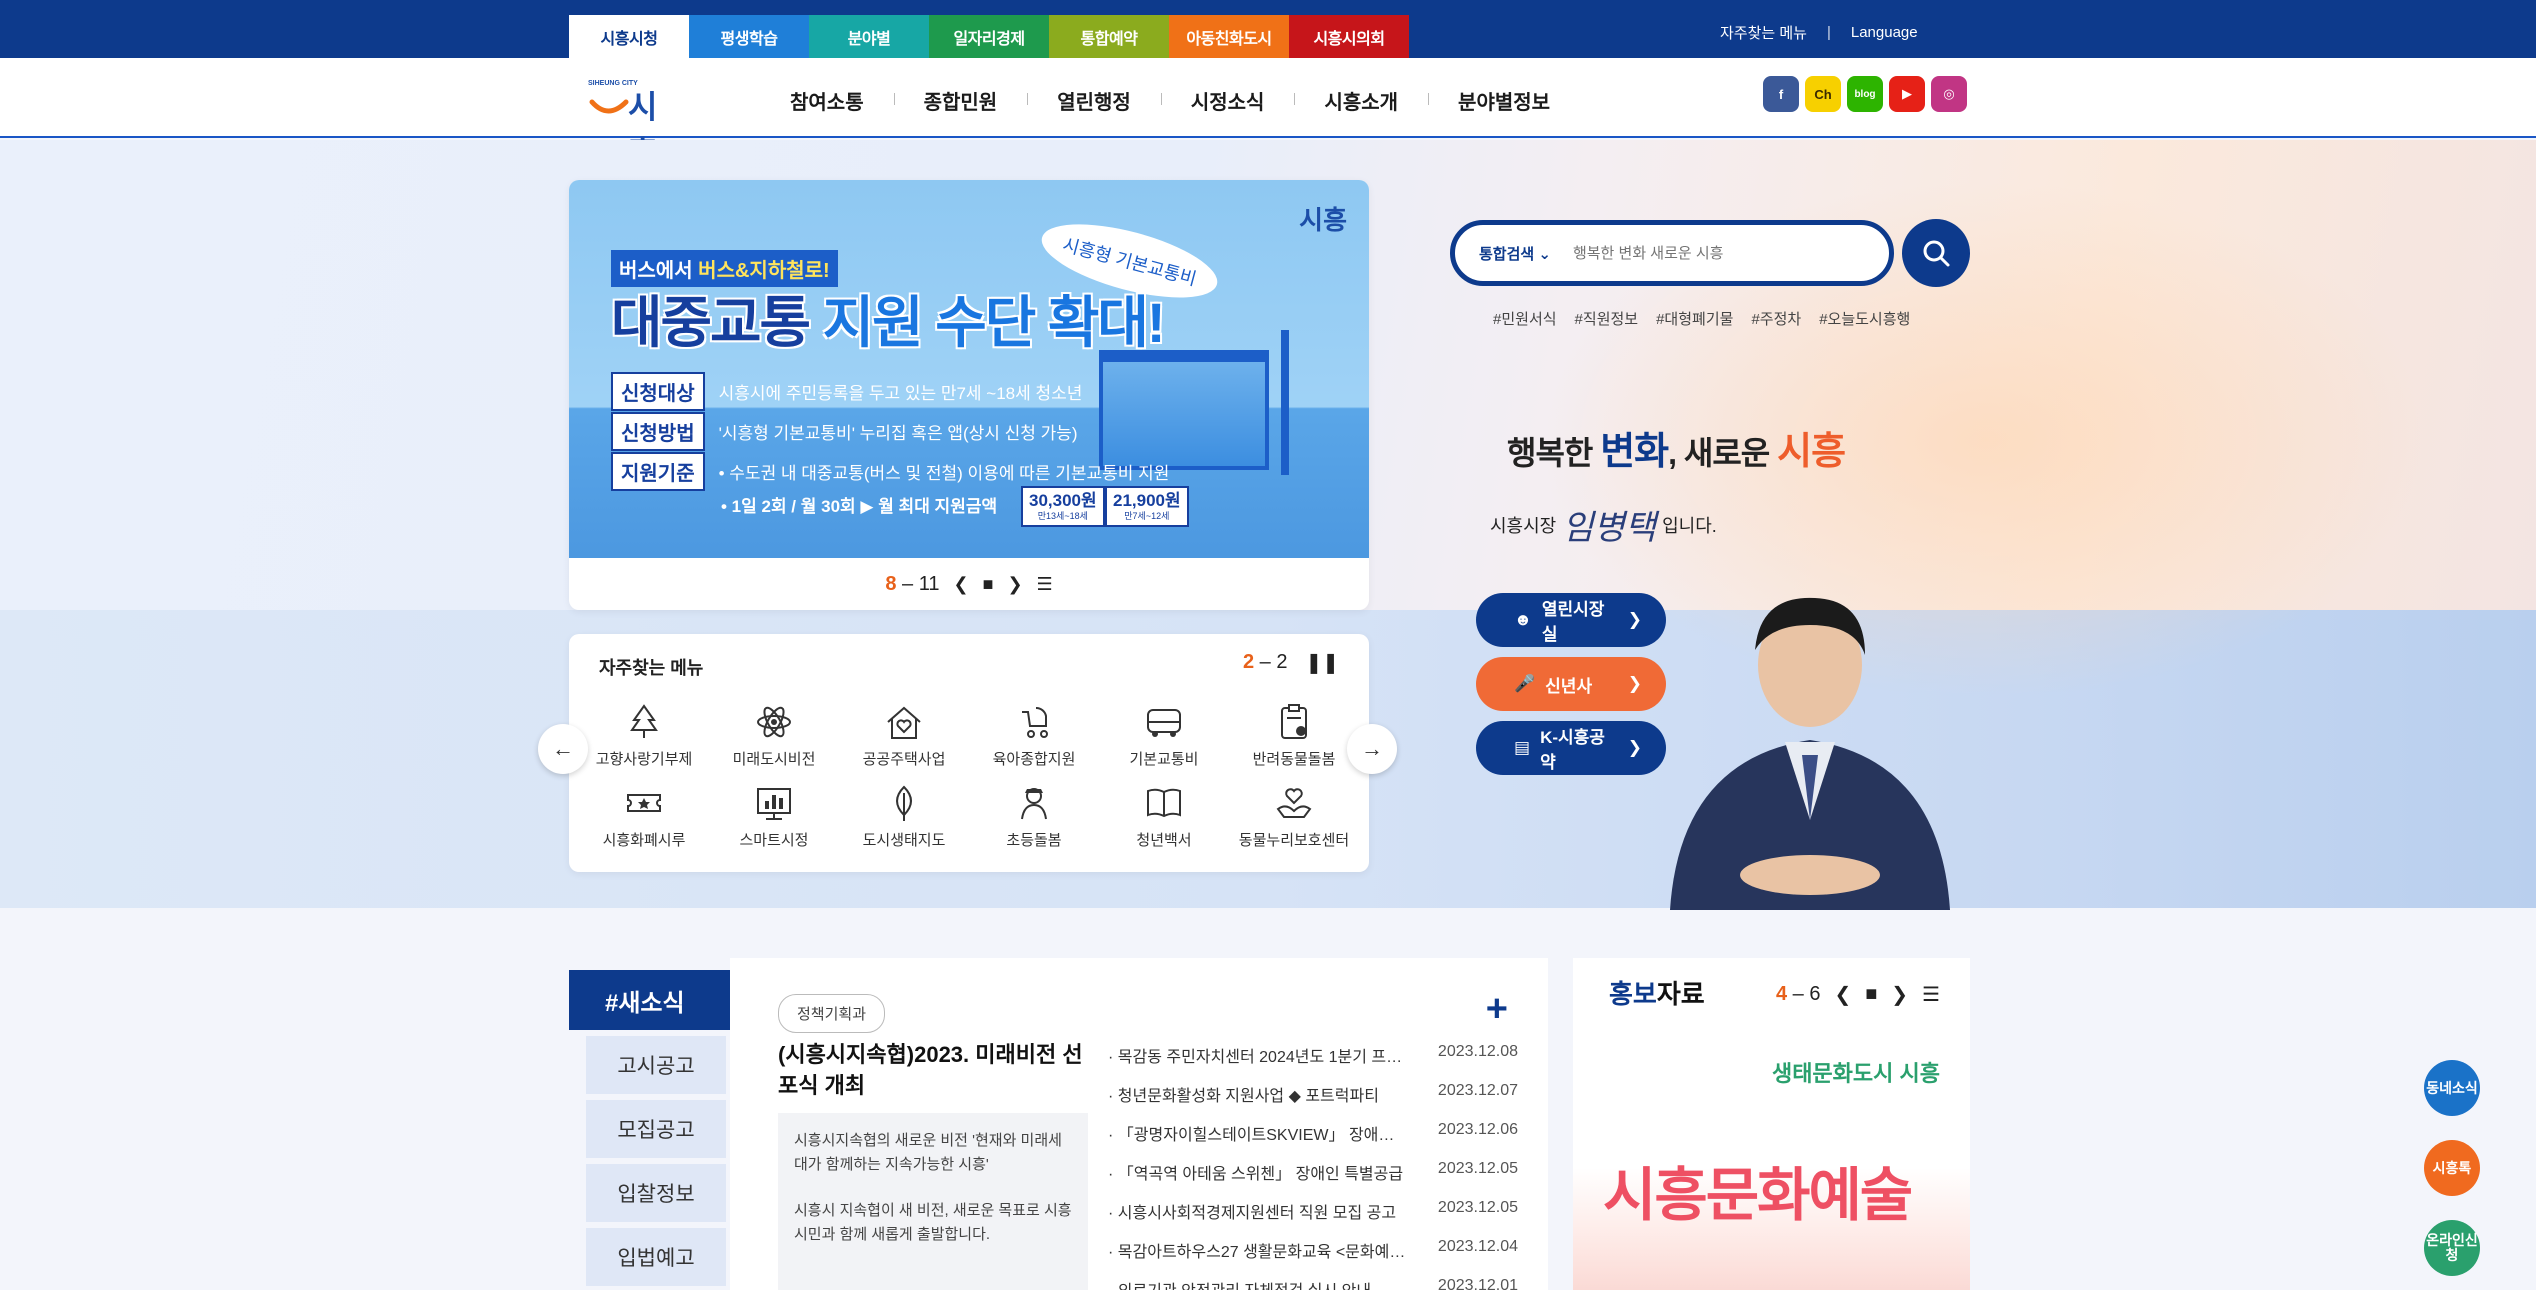  What do you see at coordinates (636, 121) in the screenshot?
I see `site-logo: SIHEUNG CITY 시흥` at bounding box center [636, 121].